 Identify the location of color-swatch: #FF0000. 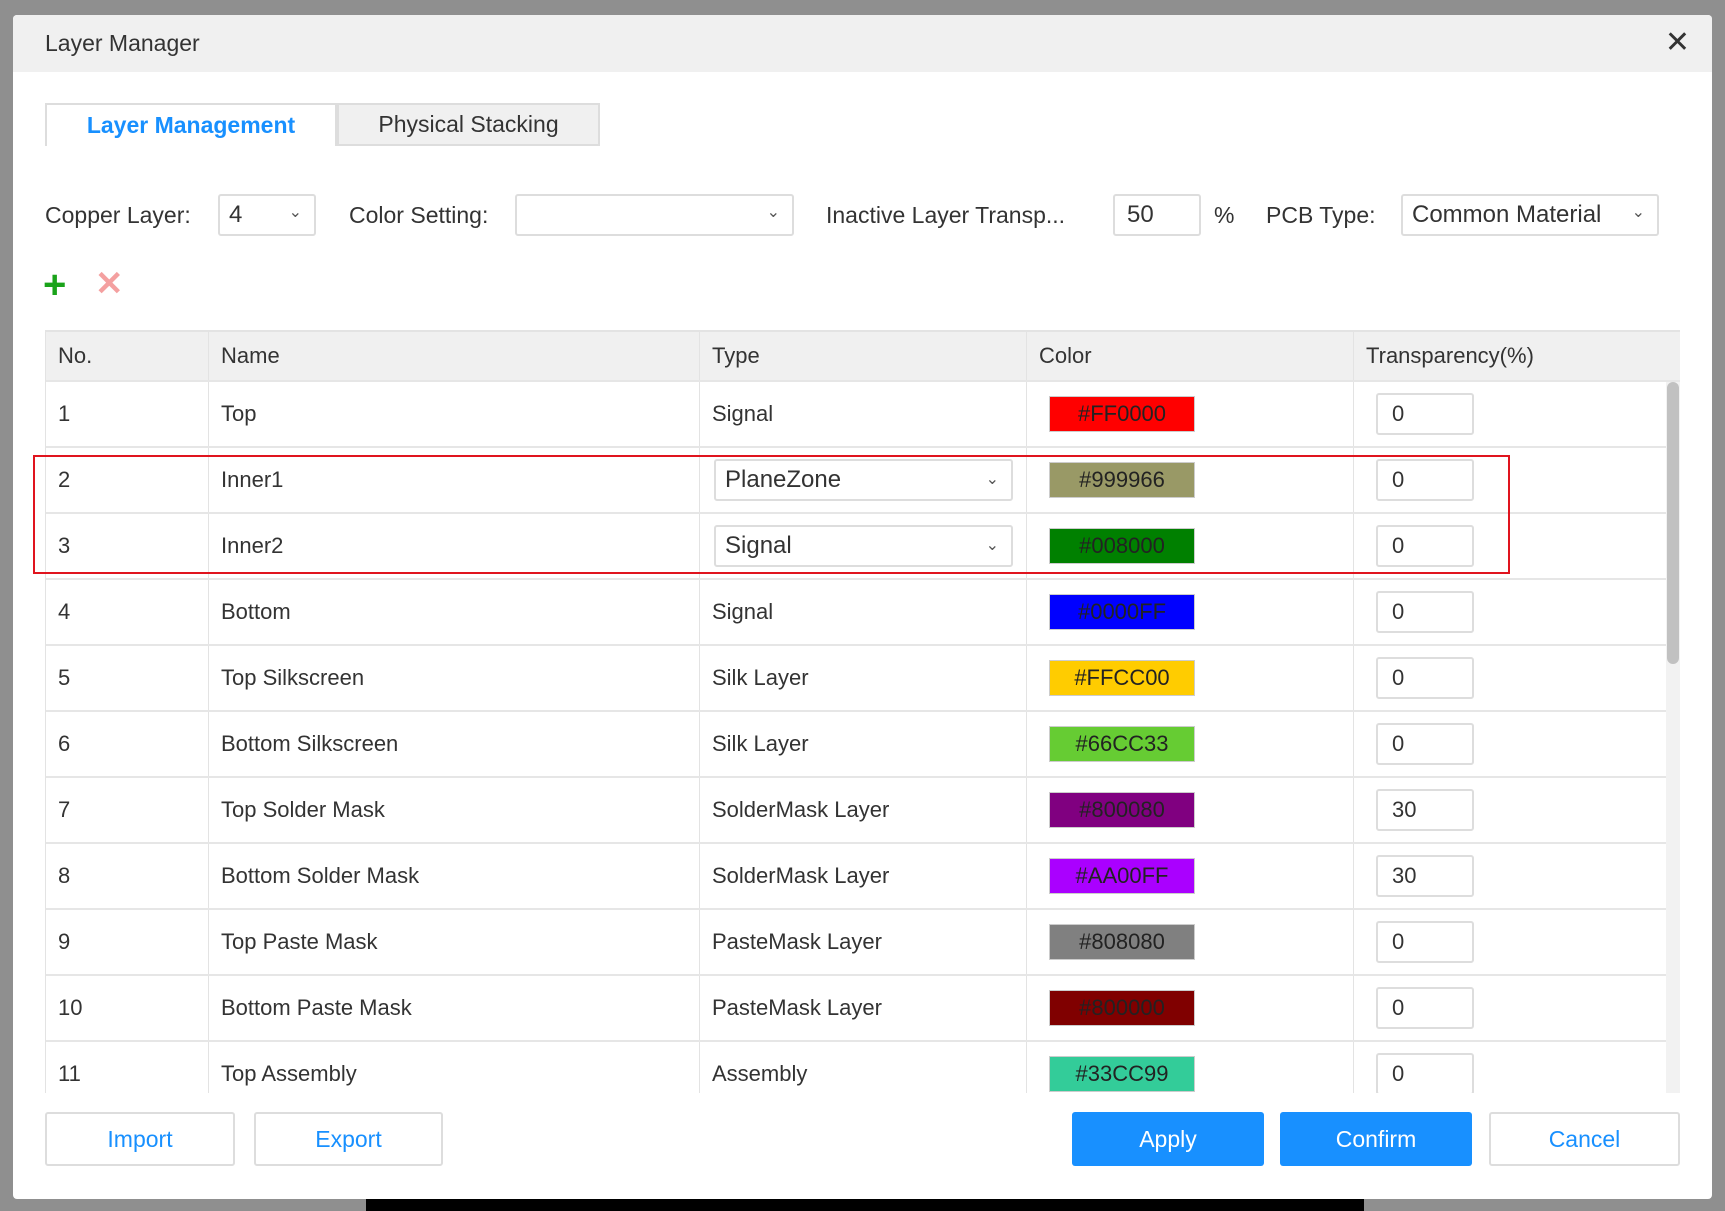
(1122, 414).